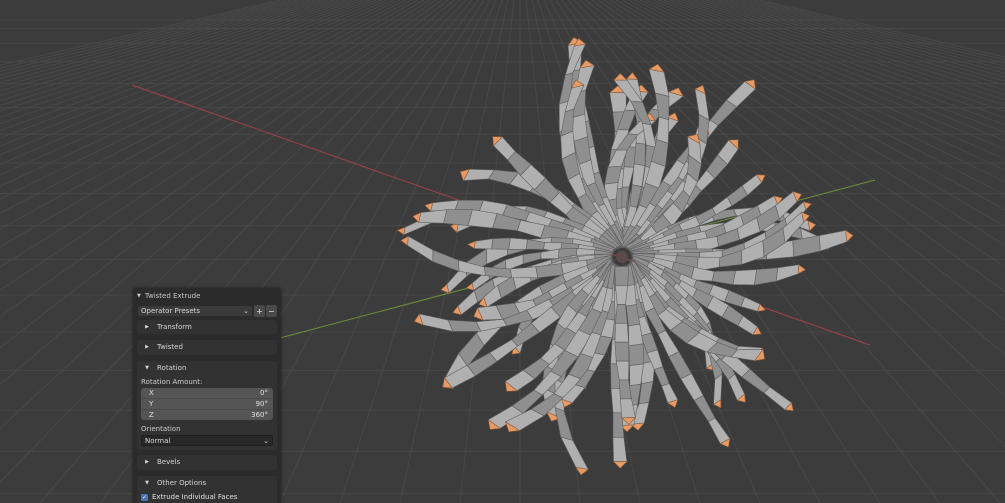 The width and height of the screenshot is (1005, 503). What do you see at coordinates (264, 393) in the screenshot?
I see `axis-value: 0°` at bounding box center [264, 393].